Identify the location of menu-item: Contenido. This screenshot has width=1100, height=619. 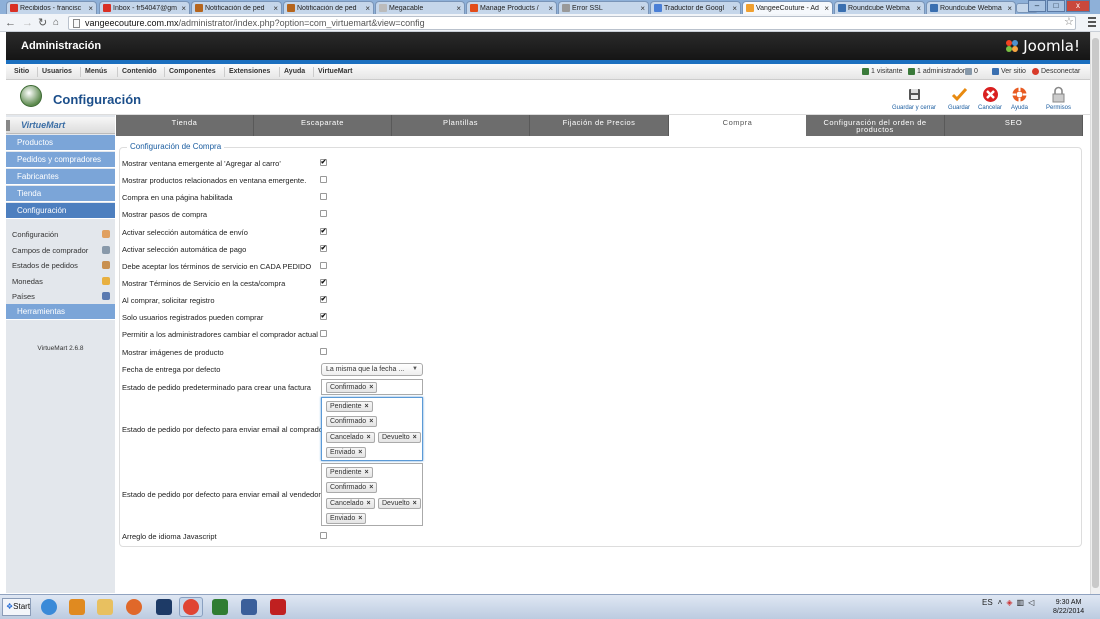
(139, 71).